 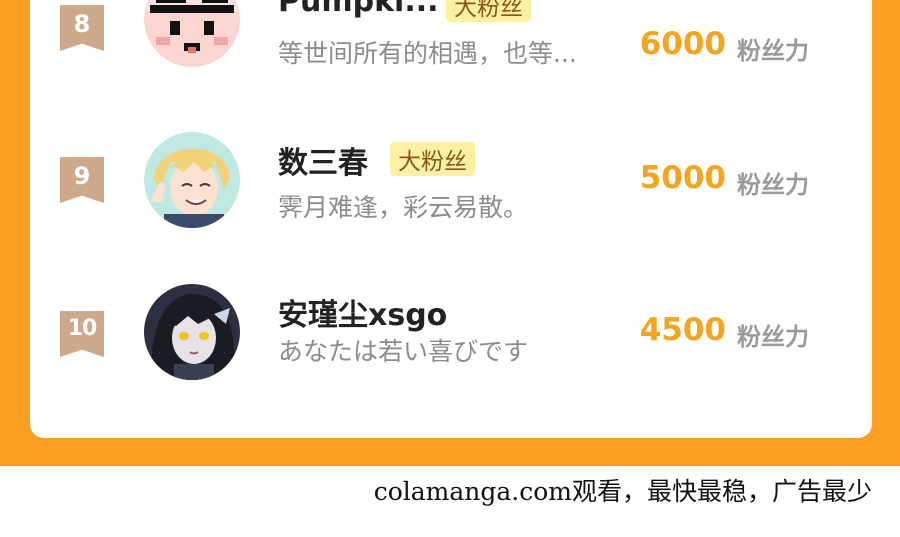 I want to click on list-item: 8 Pumpki... 大粉丝 等世间所有的相遇，也等... 6000 粉丝力, so click(x=451, y=37).